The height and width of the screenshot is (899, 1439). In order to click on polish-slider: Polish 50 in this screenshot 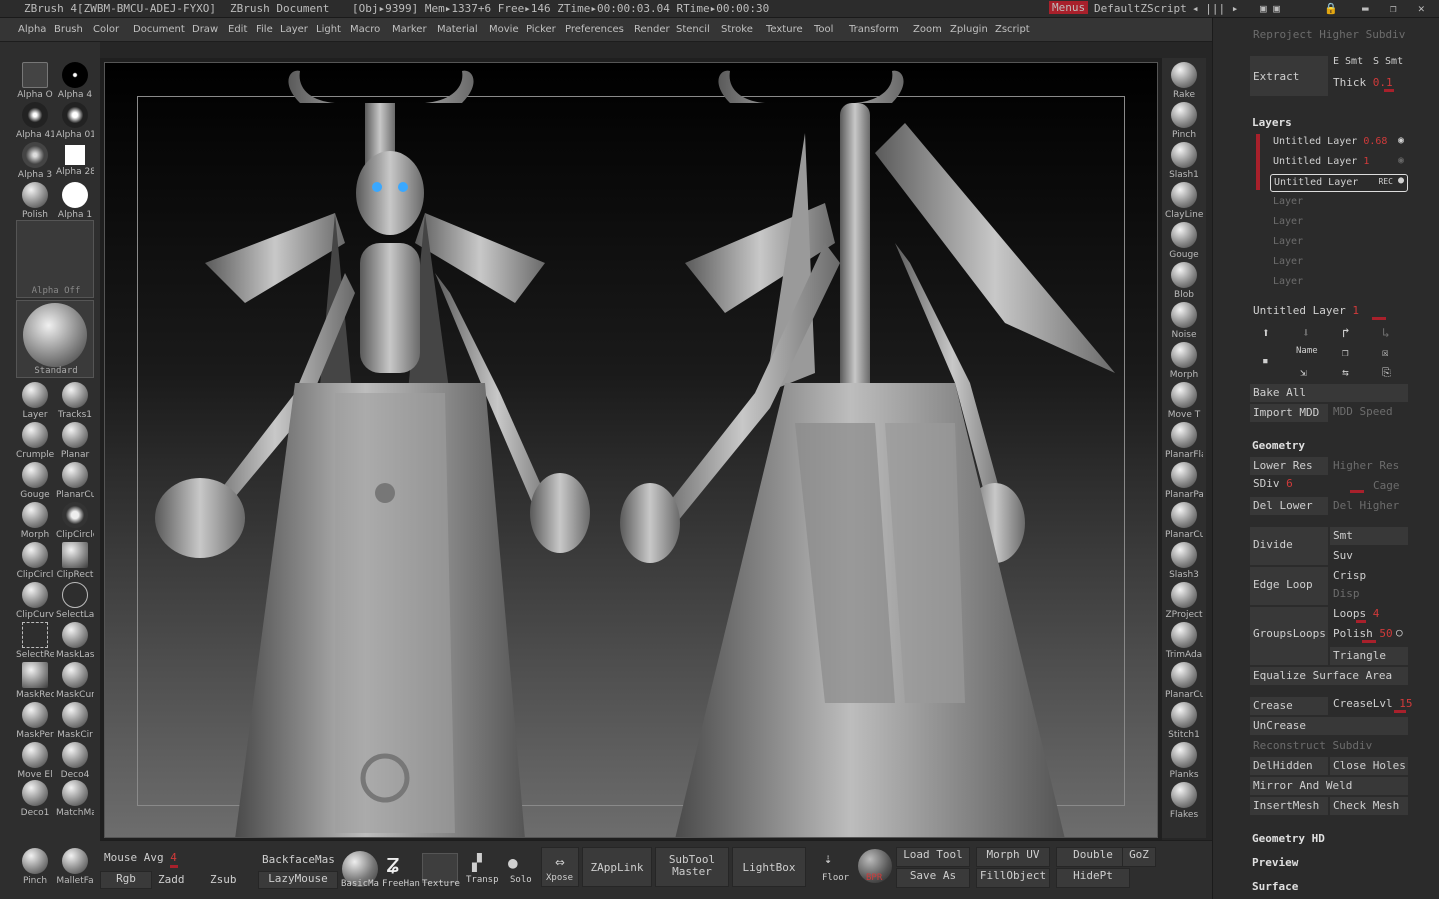, I will do `click(1363, 633)`.